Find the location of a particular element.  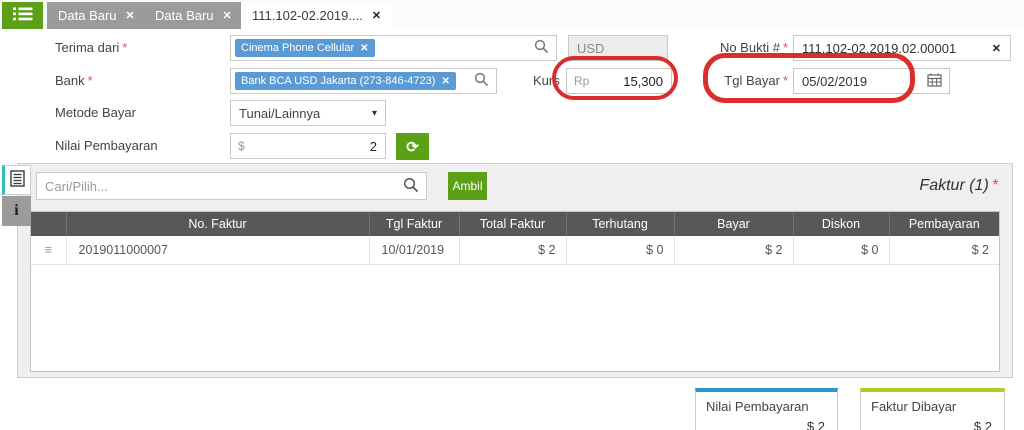

terima-dari-label: Terima dari * is located at coordinates (91, 48).